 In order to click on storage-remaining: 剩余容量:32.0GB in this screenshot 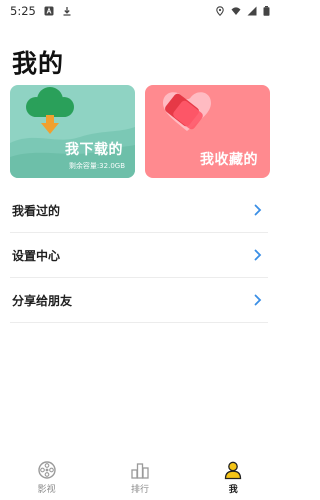, I will do `click(96, 166)`.